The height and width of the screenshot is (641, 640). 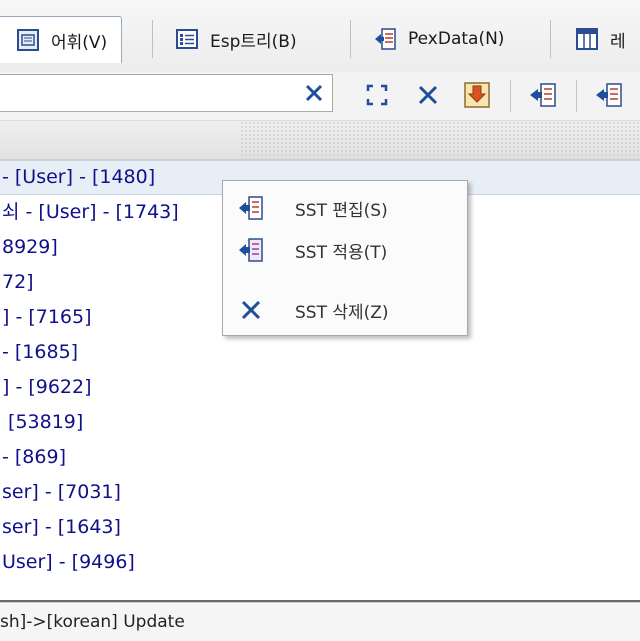 I want to click on fullscreen-icon, so click(x=377, y=95).